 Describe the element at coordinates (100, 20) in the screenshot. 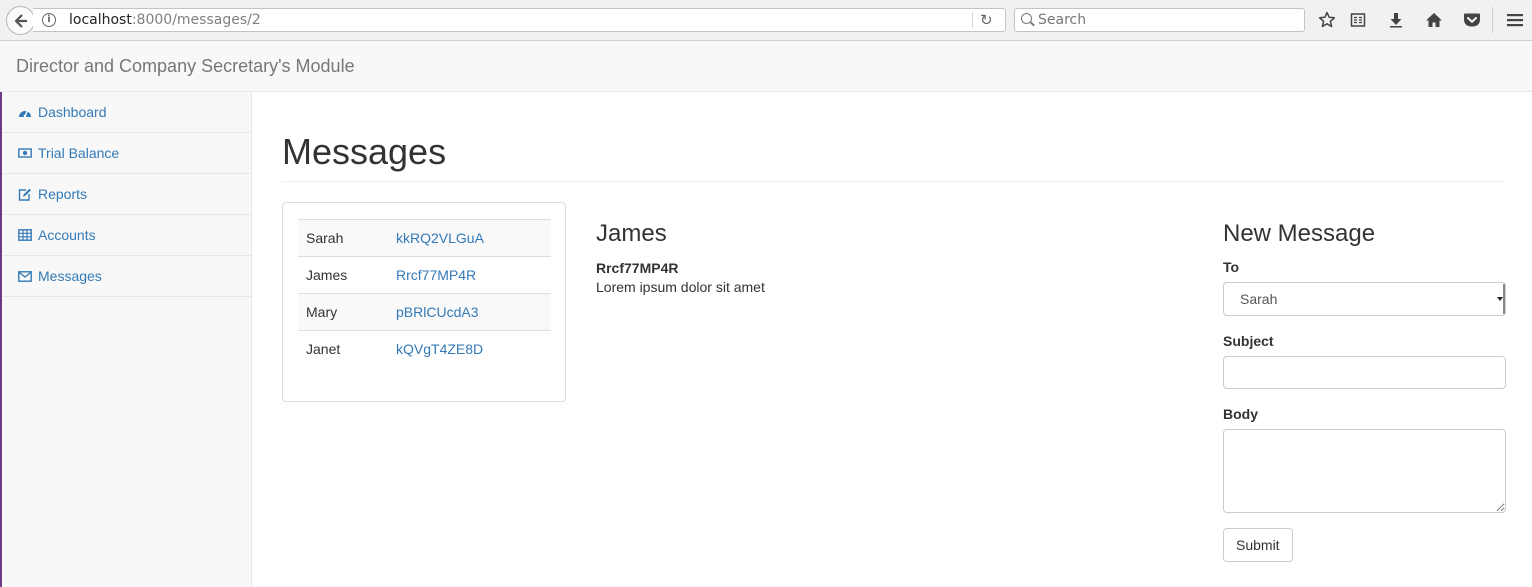

I see `url-host: localhost` at that location.